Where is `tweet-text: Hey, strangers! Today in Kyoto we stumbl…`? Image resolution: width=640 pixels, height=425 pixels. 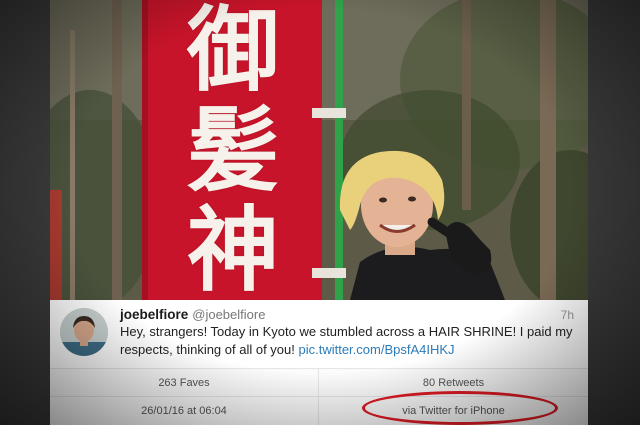
tweet-text: Hey, strangers! Today in Kyoto we stumbl… is located at coordinates (350, 341).